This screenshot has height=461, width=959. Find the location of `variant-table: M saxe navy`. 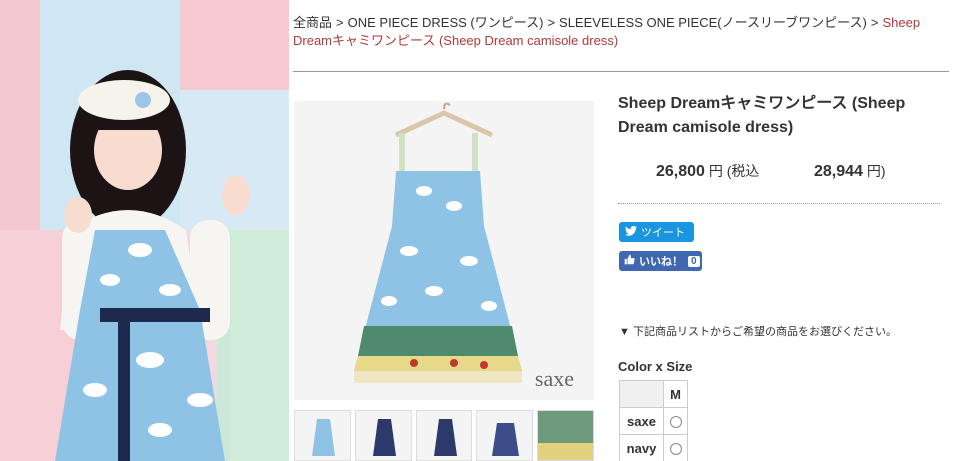

variant-table: M saxe navy is located at coordinates (653, 420).